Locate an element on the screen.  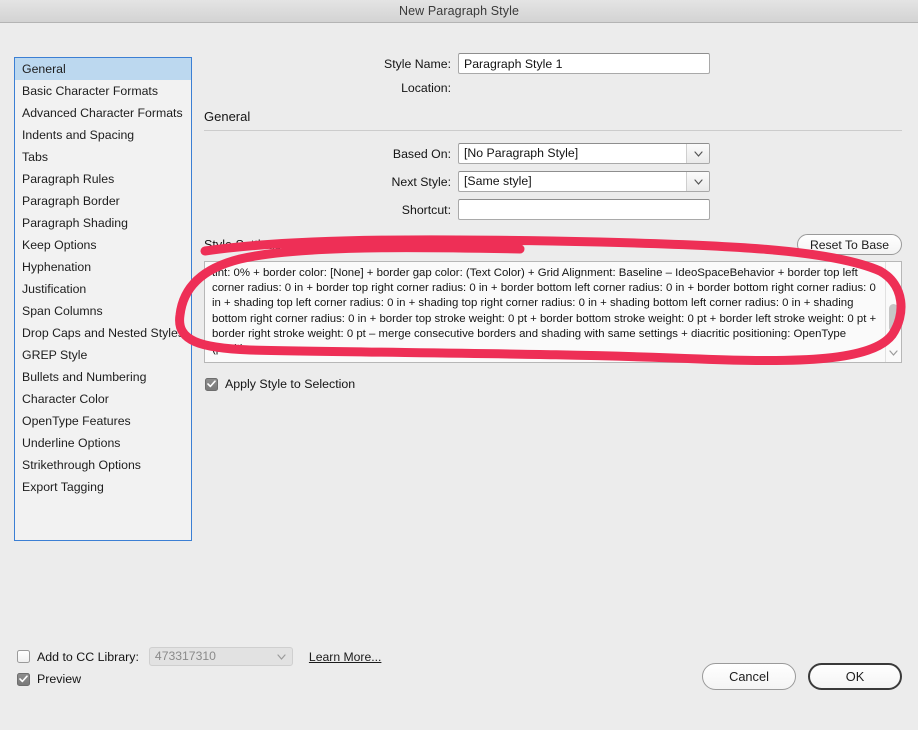
sidebar-item-hyphenation: Hyphenation is located at coordinates (103, 267).